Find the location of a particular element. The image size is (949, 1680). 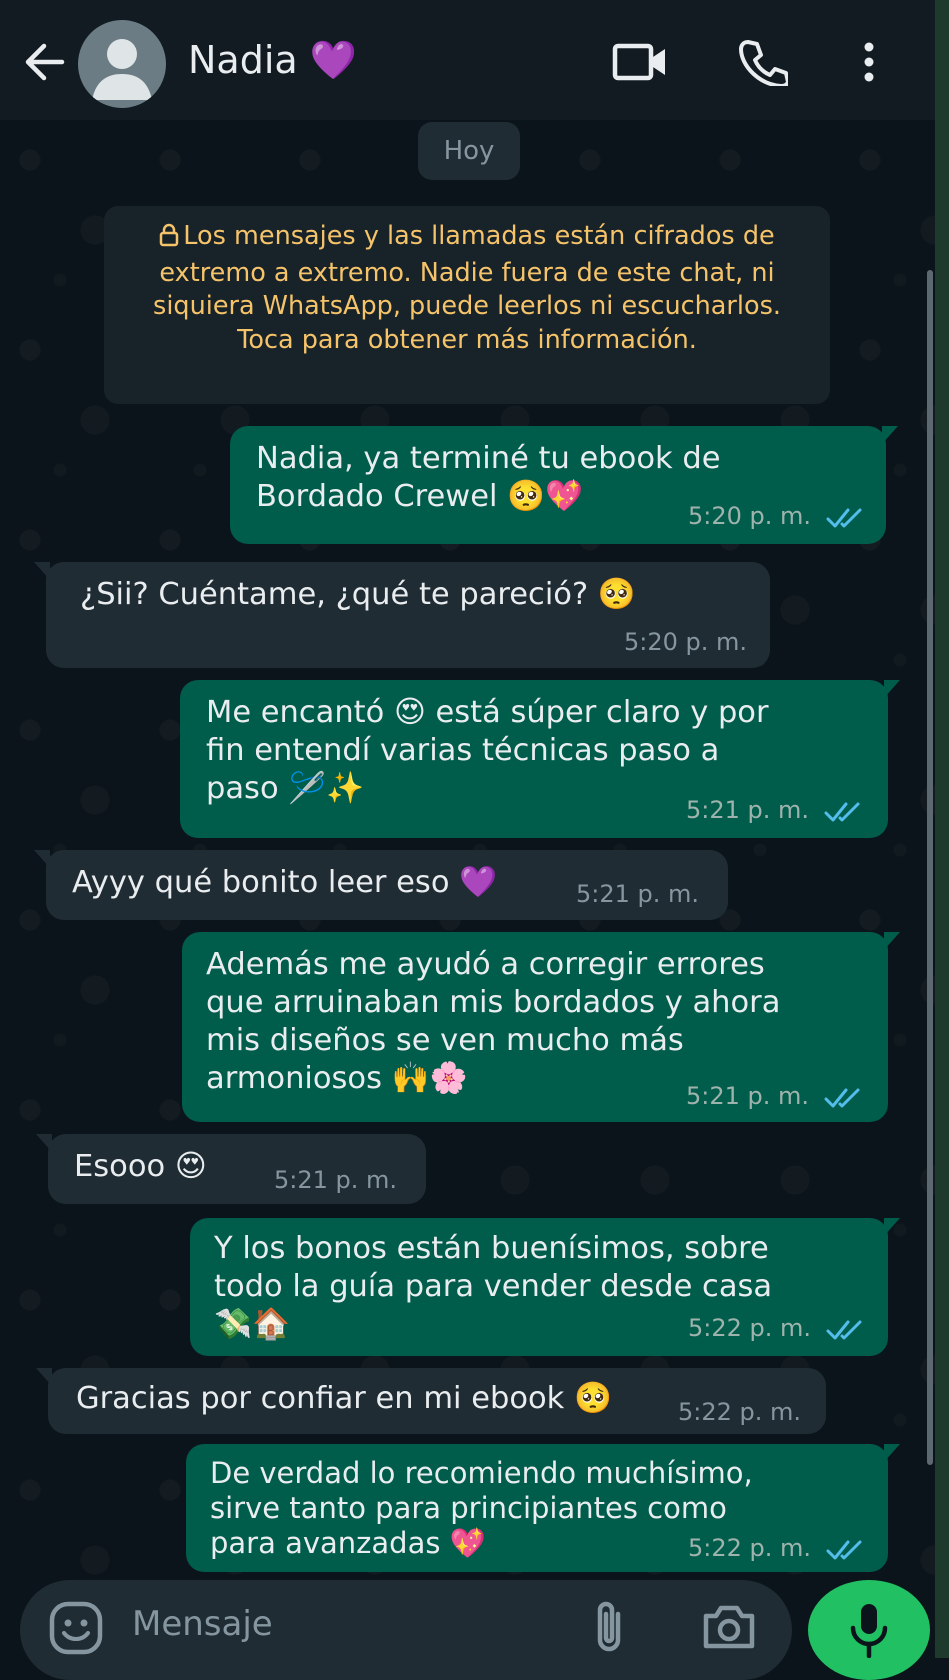

camera-icon is located at coordinates (729, 1629).